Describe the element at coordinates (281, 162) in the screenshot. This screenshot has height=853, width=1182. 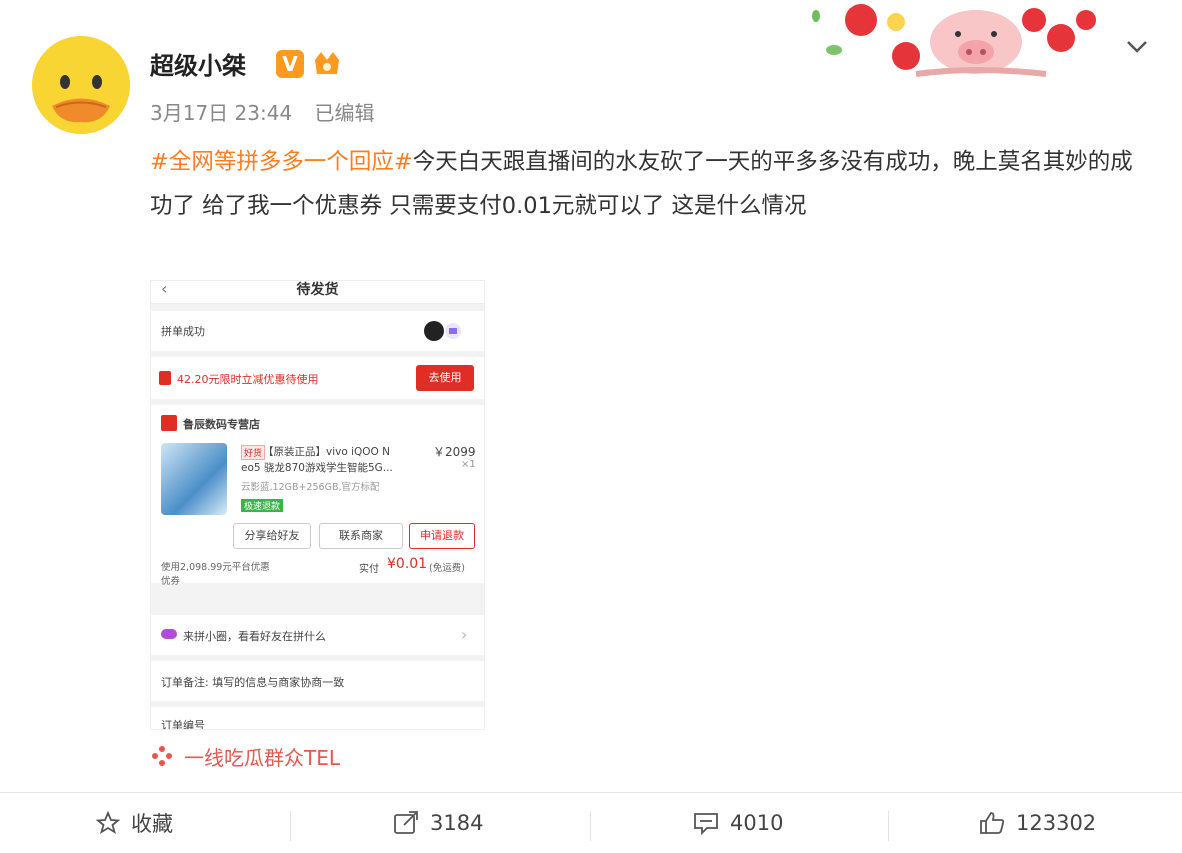
I see `hashtag-link: #全网等拼多多一个回应#` at that location.